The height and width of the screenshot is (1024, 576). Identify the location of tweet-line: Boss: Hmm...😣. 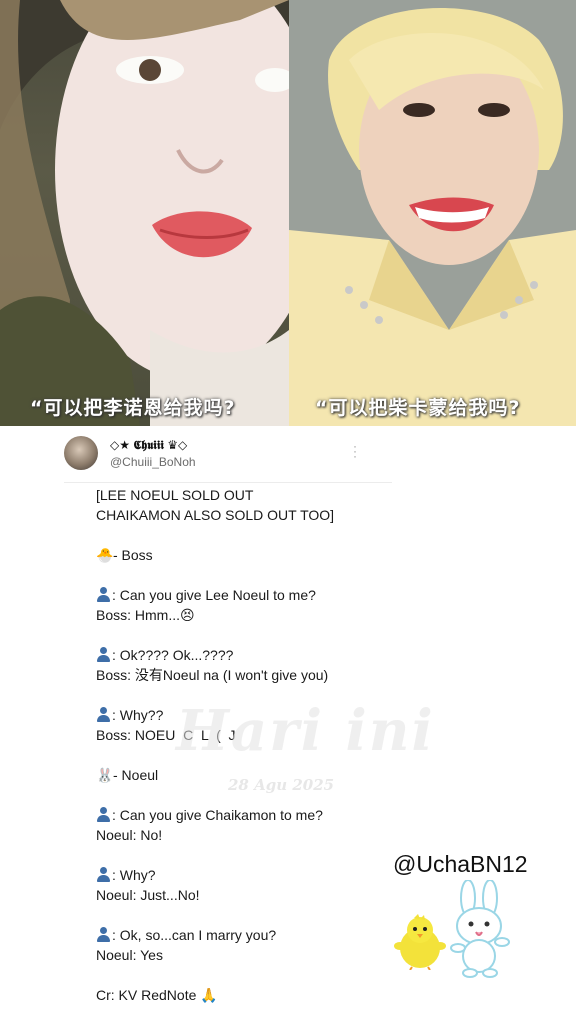
(256, 615).